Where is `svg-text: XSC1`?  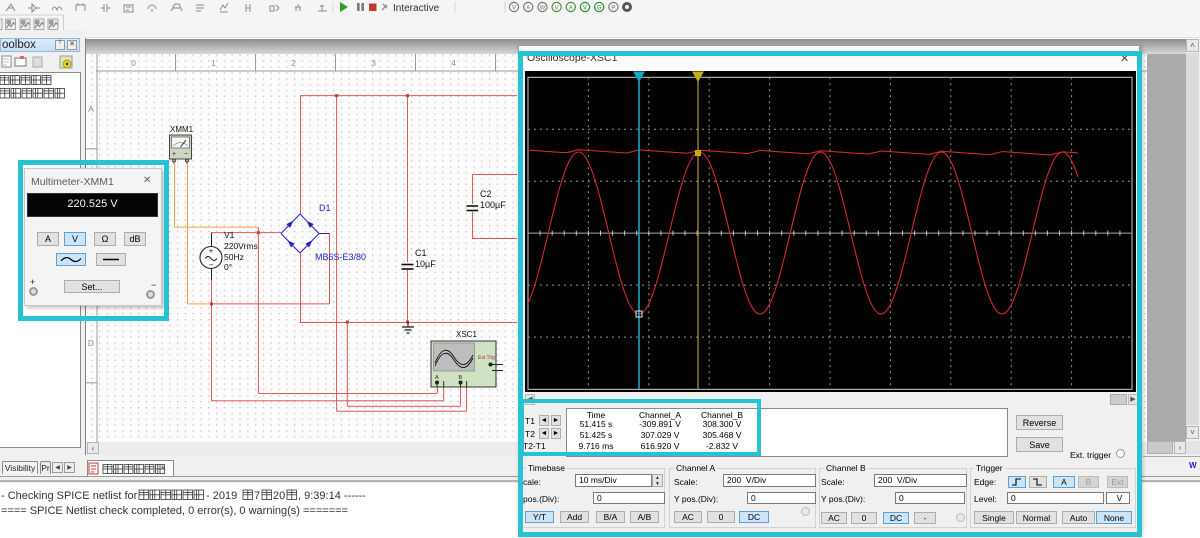 svg-text: XSC1 is located at coordinates (466, 334).